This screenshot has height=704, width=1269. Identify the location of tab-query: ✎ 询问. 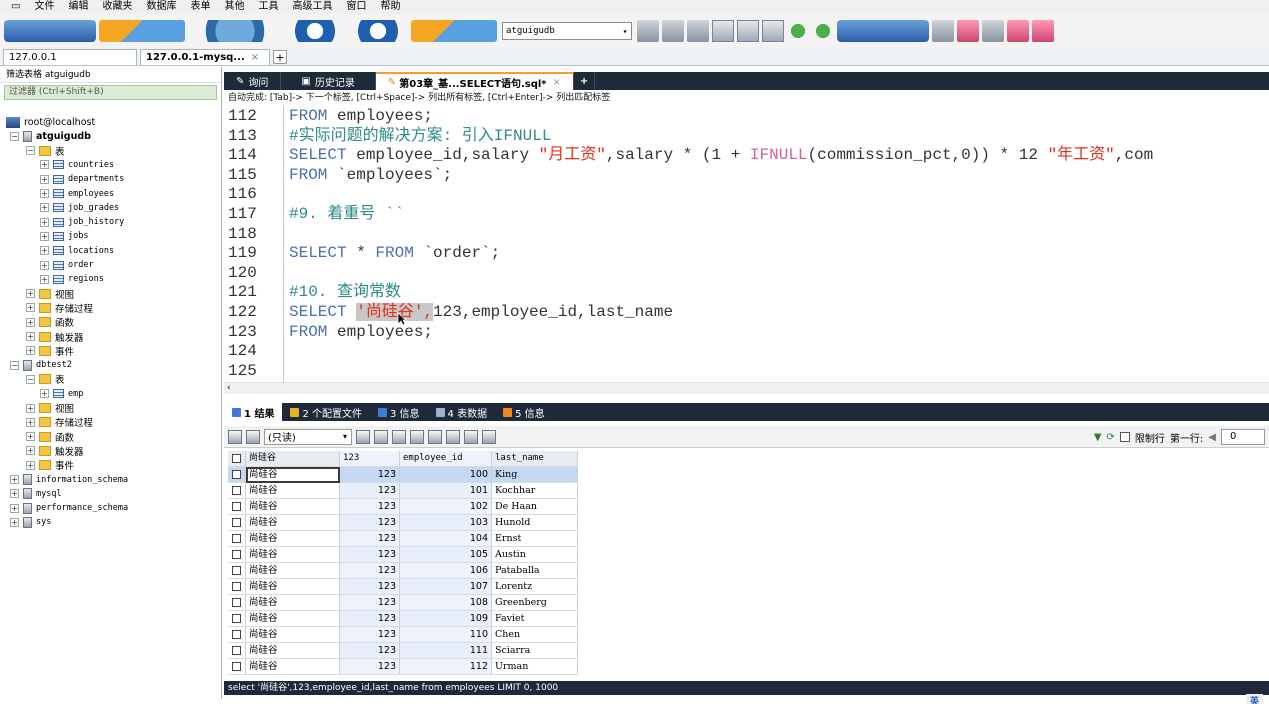
(253, 81).